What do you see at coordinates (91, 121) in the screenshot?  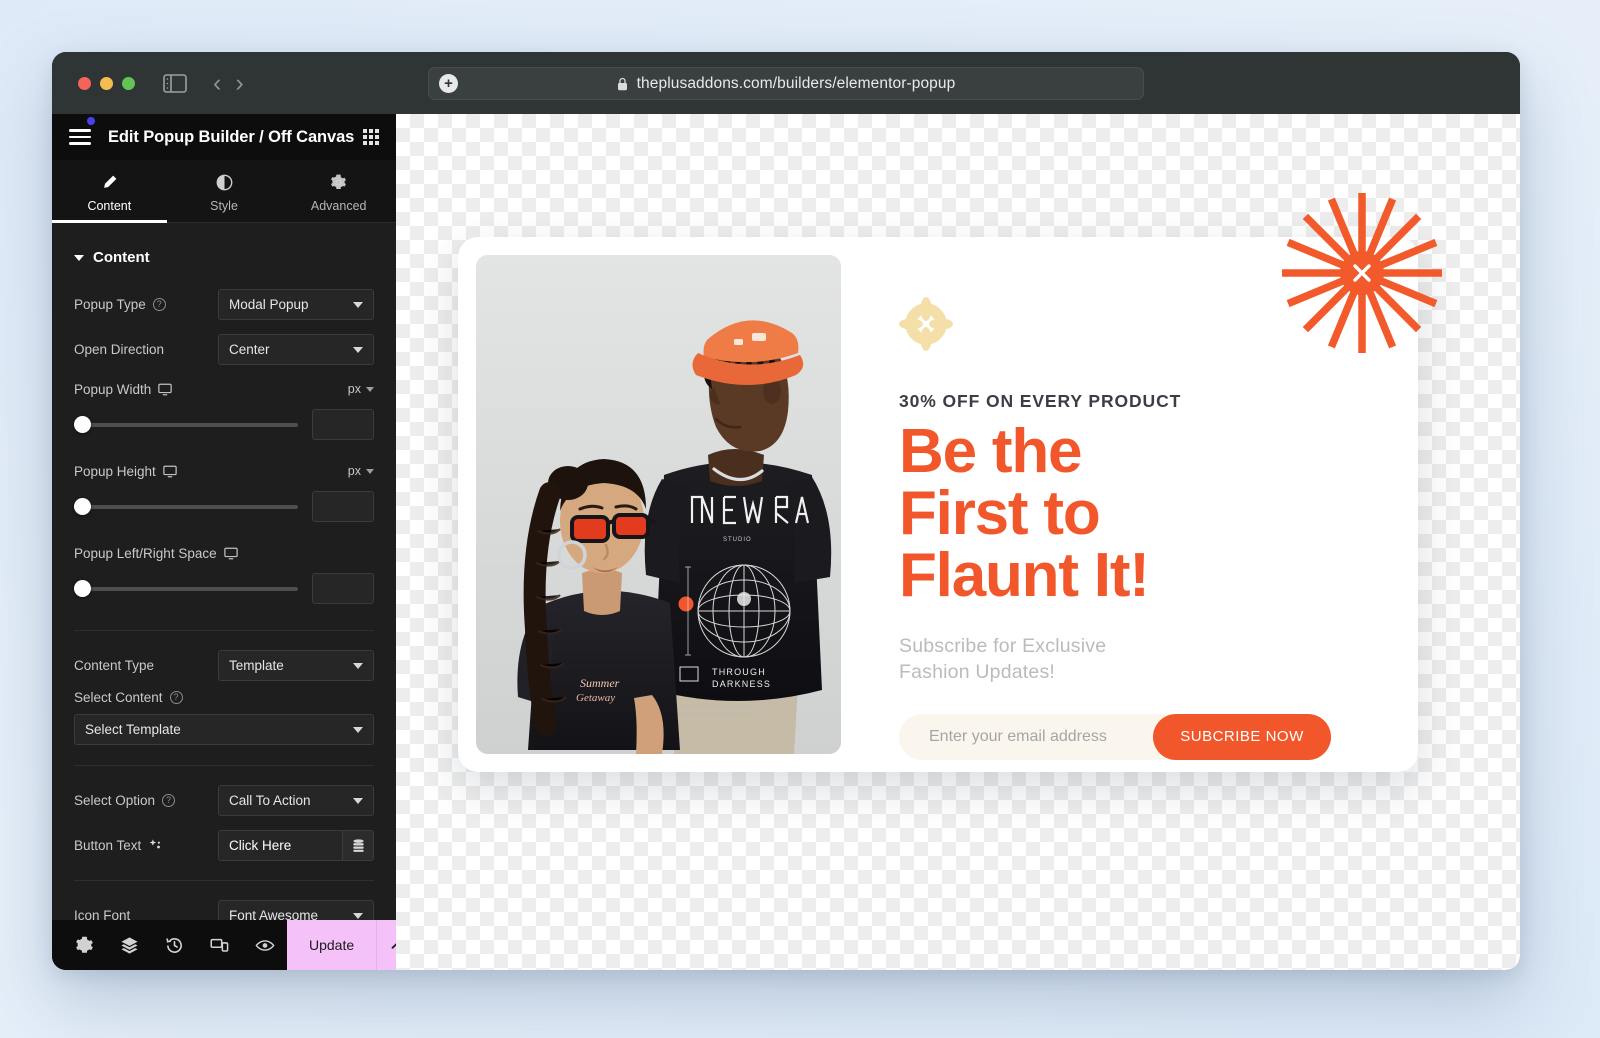 I see `notification-badge` at bounding box center [91, 121].